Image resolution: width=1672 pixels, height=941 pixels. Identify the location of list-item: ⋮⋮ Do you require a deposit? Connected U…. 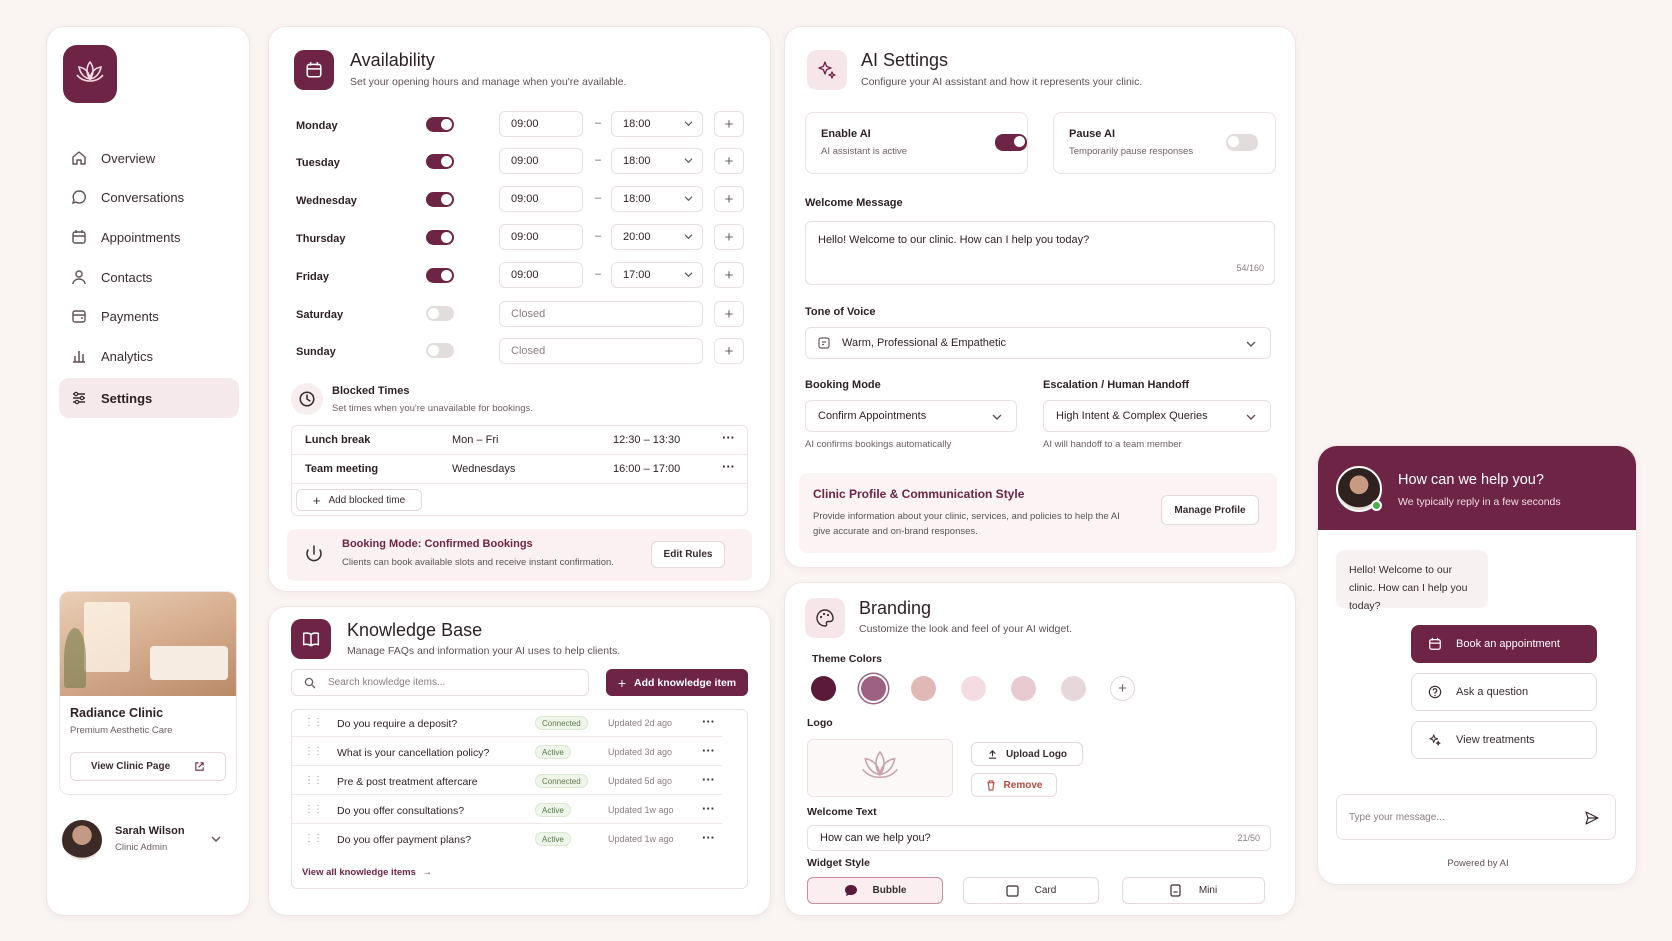
(507, 723).